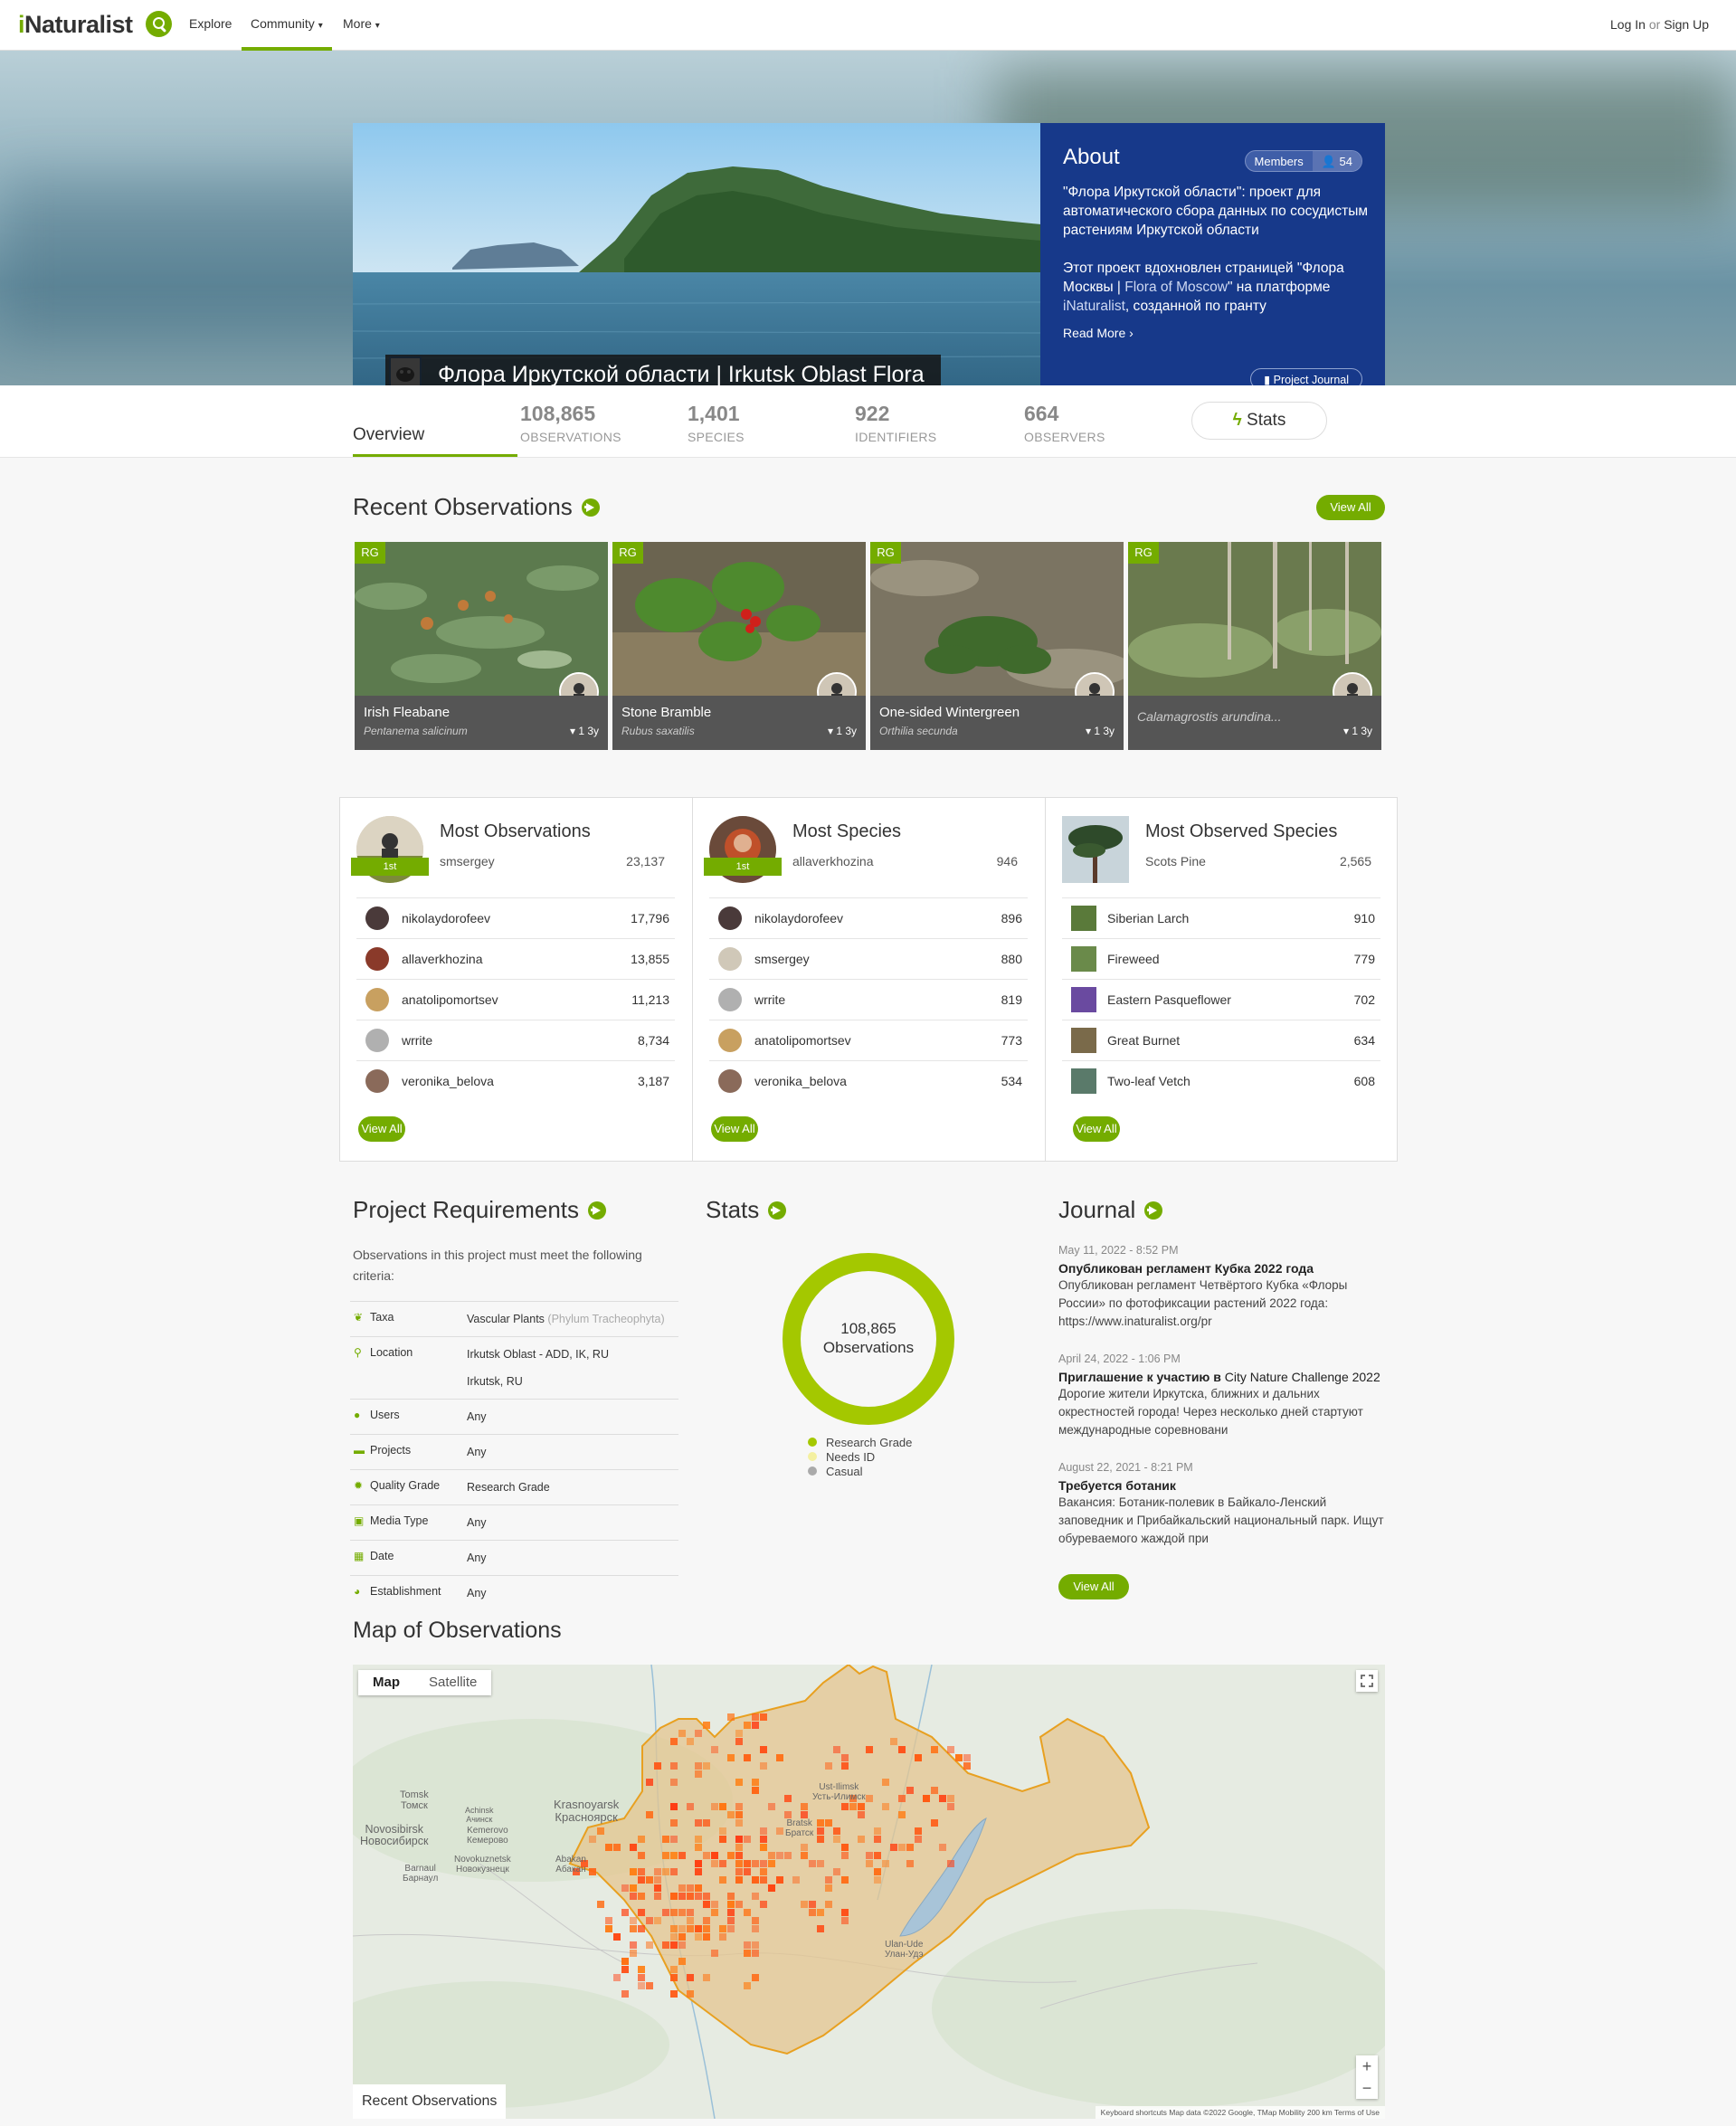  I want to click on leader-name: smsergey, so click(467, 861).